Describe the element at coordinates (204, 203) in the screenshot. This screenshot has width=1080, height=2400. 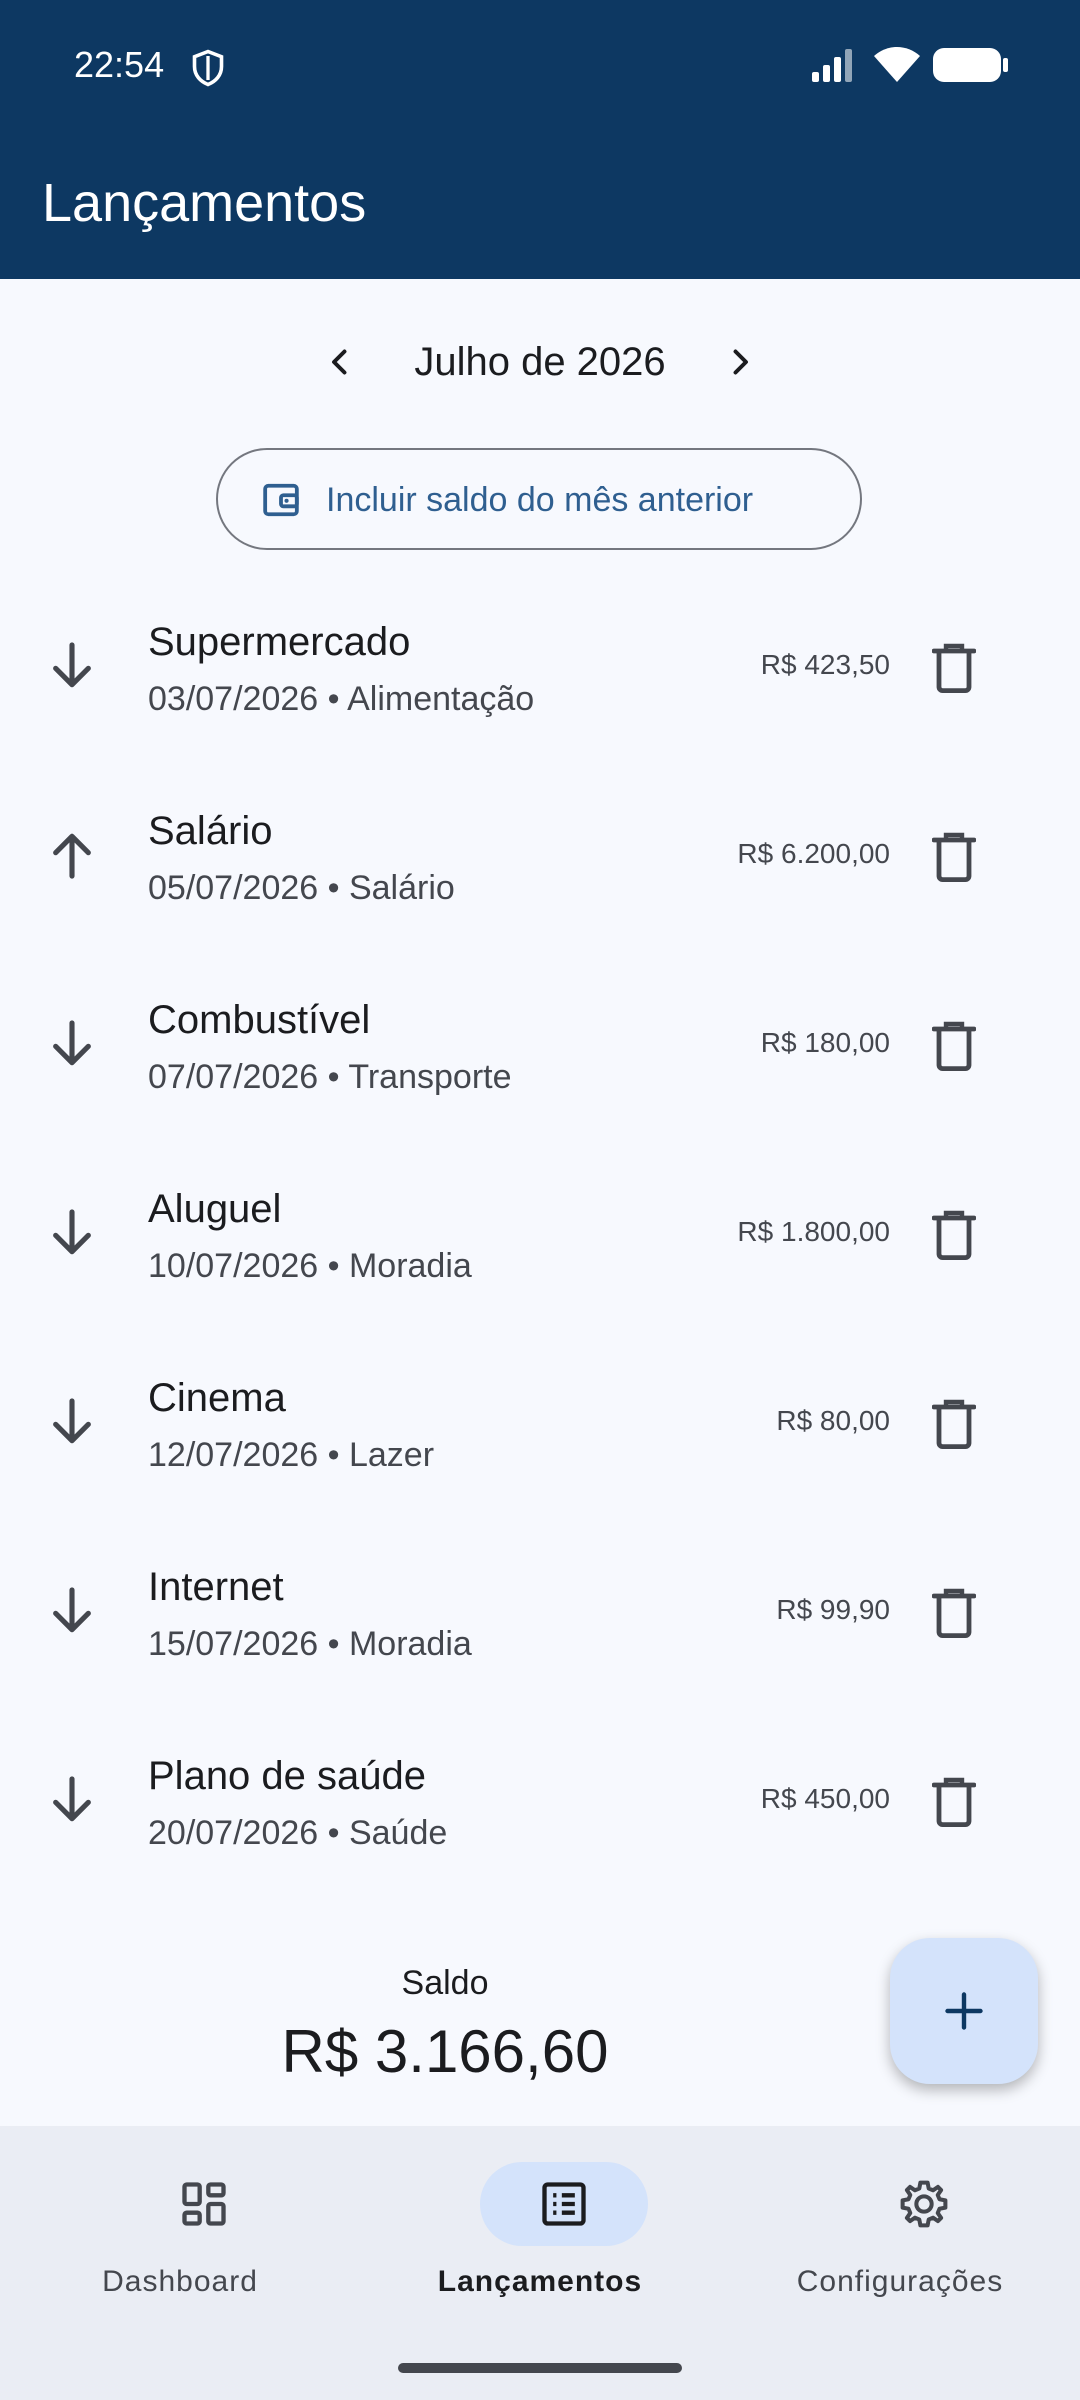
I see `page-title: Lançamentos` at that location.